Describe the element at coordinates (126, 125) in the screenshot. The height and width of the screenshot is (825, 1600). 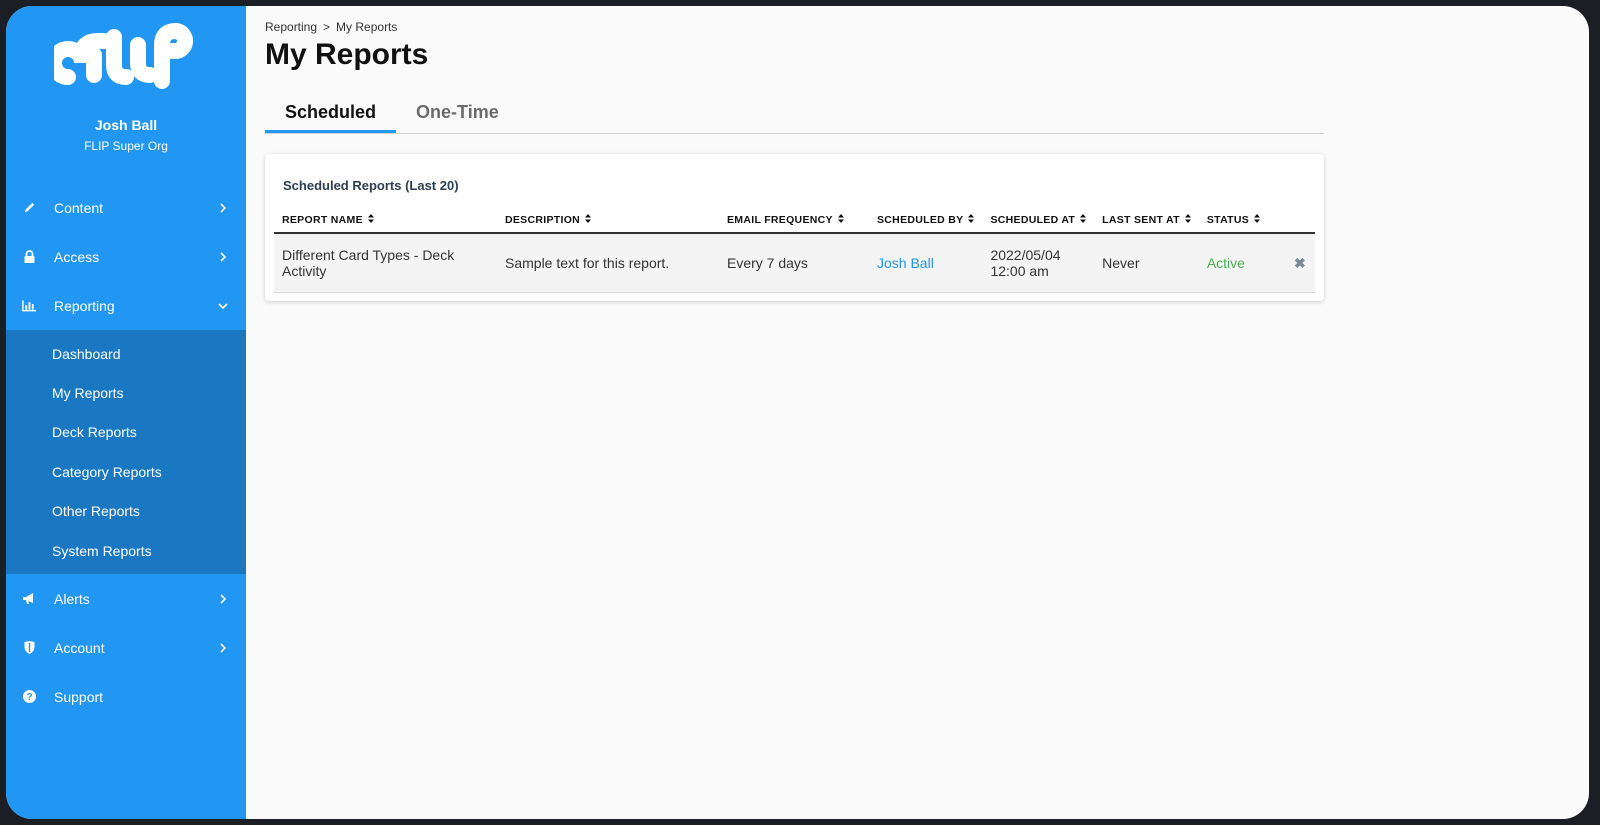
I see `user-name: Josh Ball` at that location.